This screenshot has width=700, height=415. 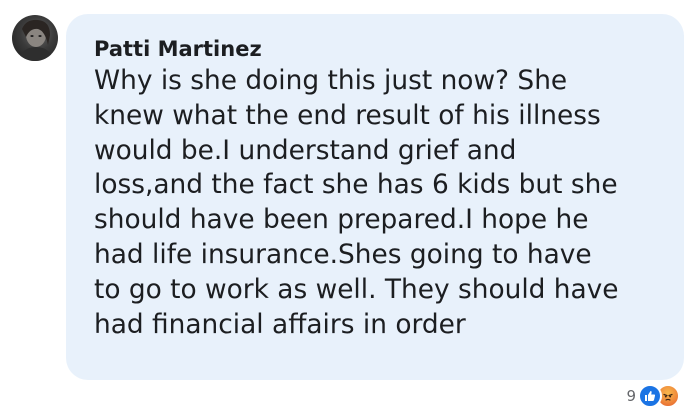 I want to click on comment-text-line: had life insurance.Shes going to have, so click(x=343, y=254).